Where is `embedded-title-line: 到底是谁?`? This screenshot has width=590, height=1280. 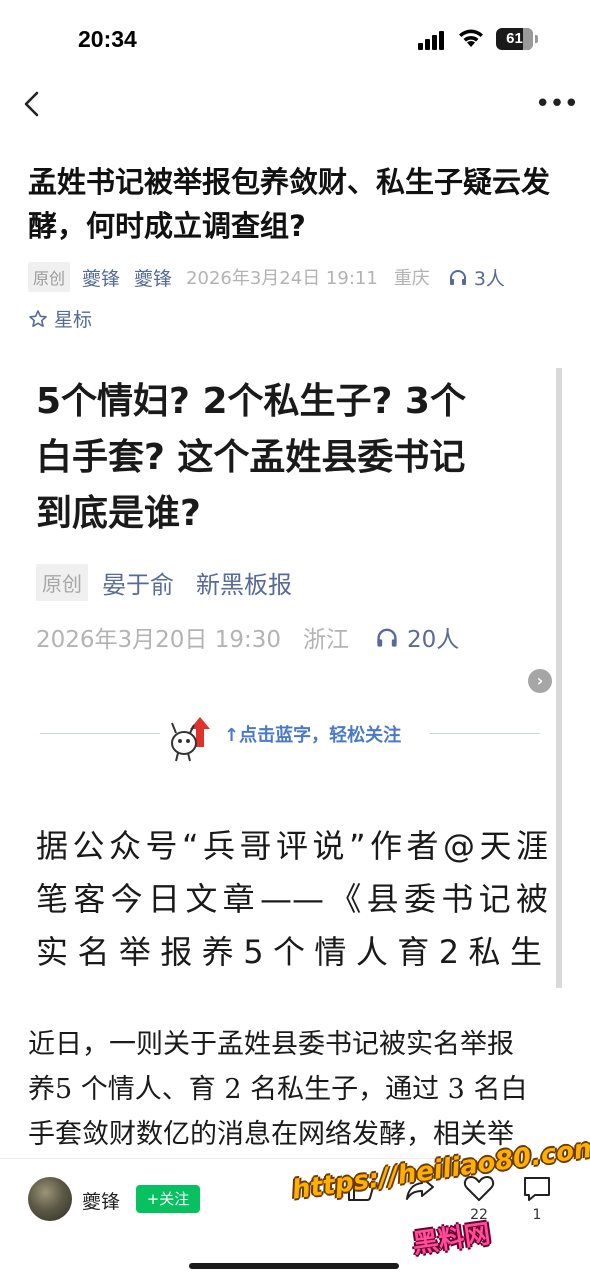 embedded-title-line: 到底是谁? is located at coordinates (118, 513).